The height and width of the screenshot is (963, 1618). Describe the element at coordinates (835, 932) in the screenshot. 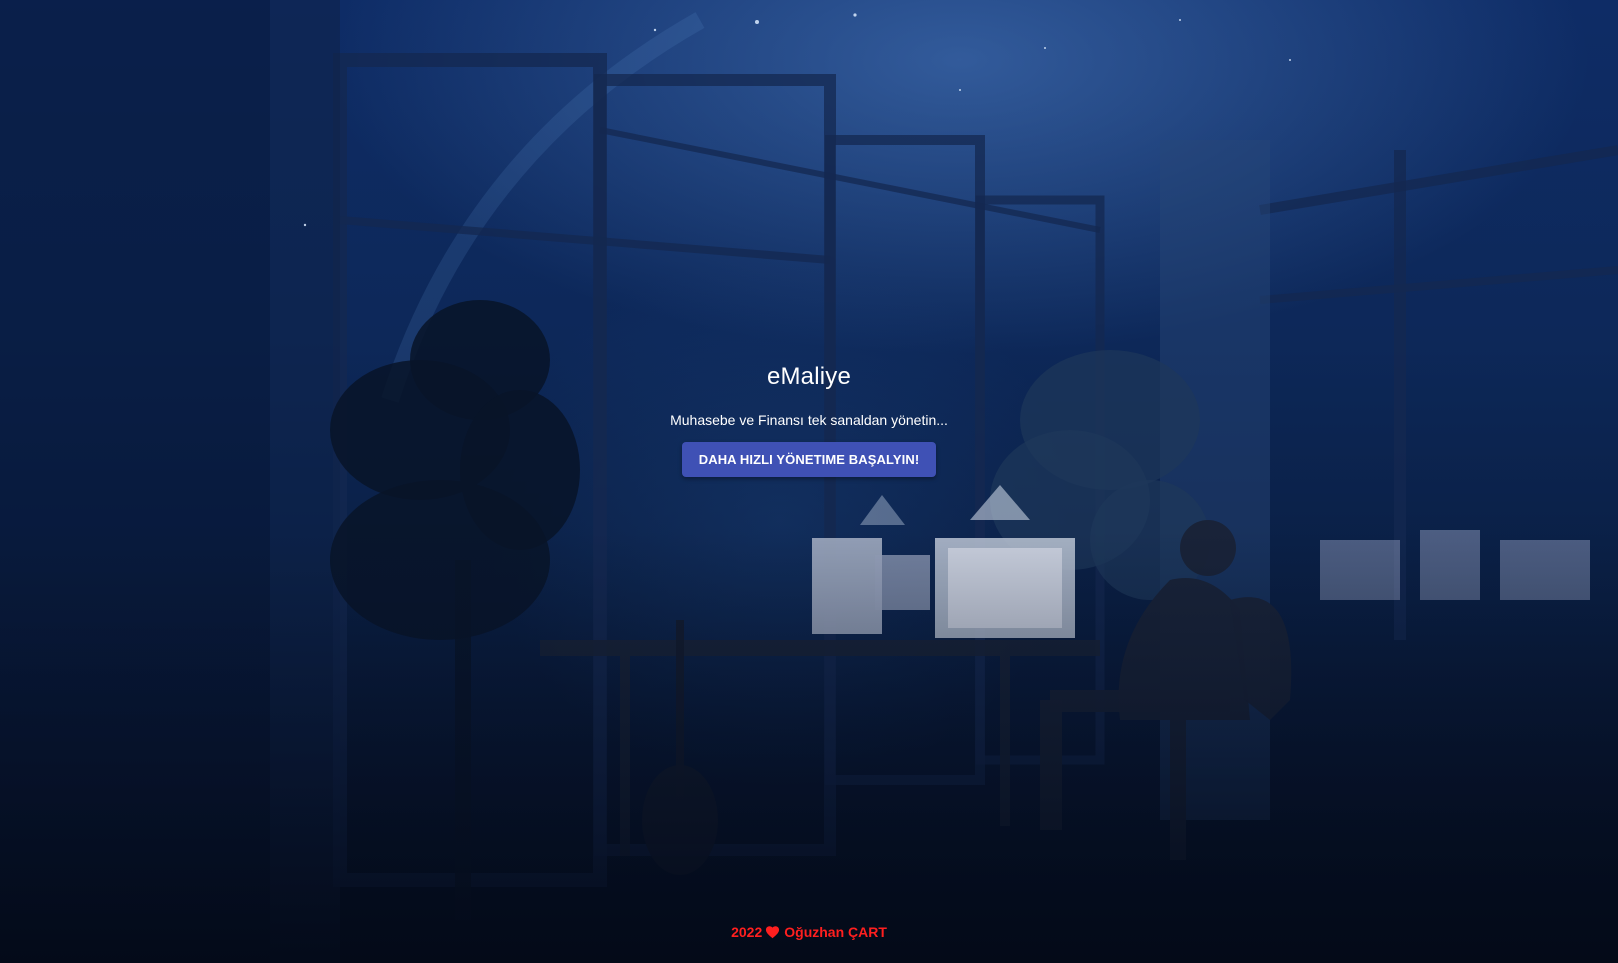

I see `footer-author: Oğuzhan ÇART` at that location.